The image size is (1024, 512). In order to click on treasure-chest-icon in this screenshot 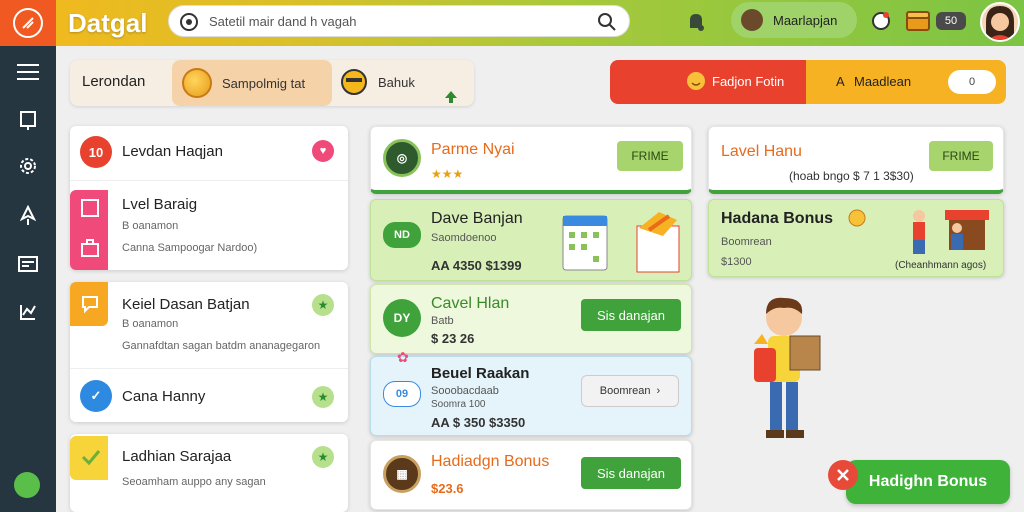, I will do `click(918, 22)`.